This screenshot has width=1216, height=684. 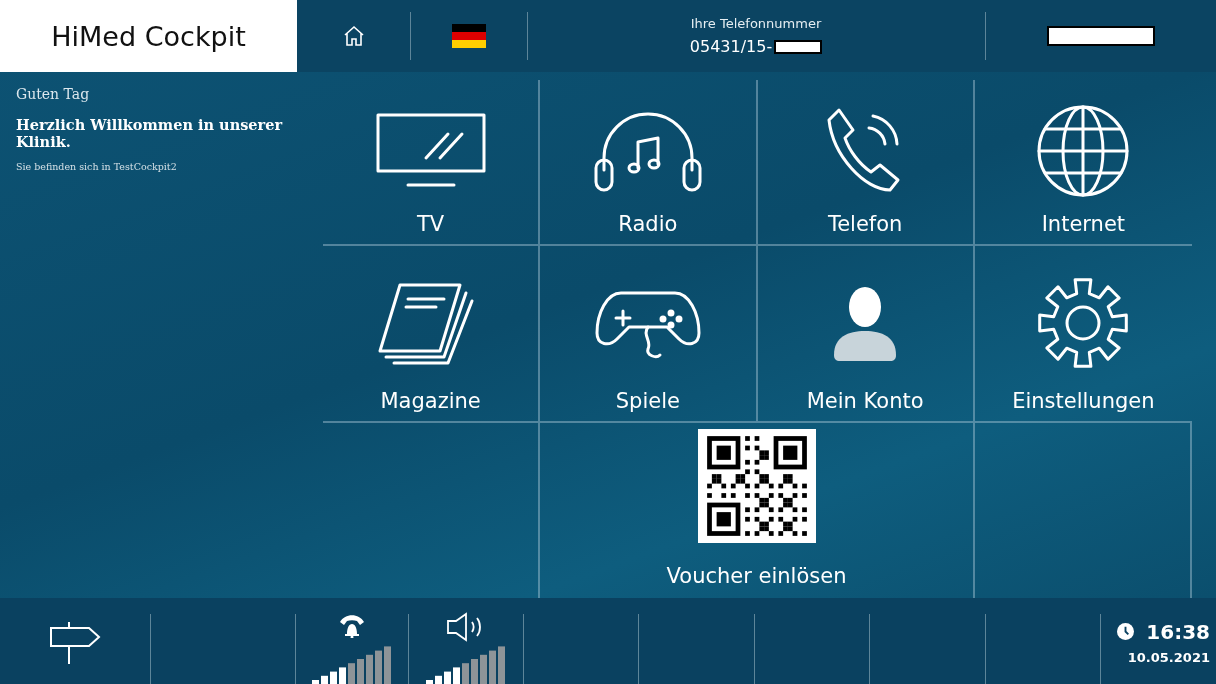 What do you see at coordinates (148, 36) in the screenshot?
I see `app-title: HiMed Cockpit` at bounding box center [148, 36].